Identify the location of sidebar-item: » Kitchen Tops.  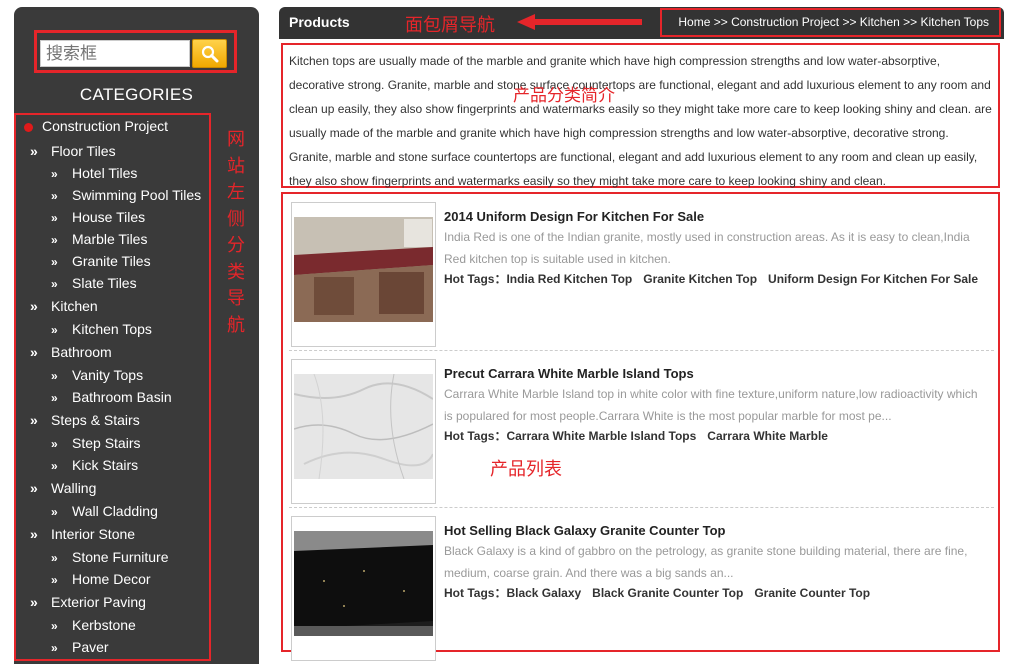
(101, 329).